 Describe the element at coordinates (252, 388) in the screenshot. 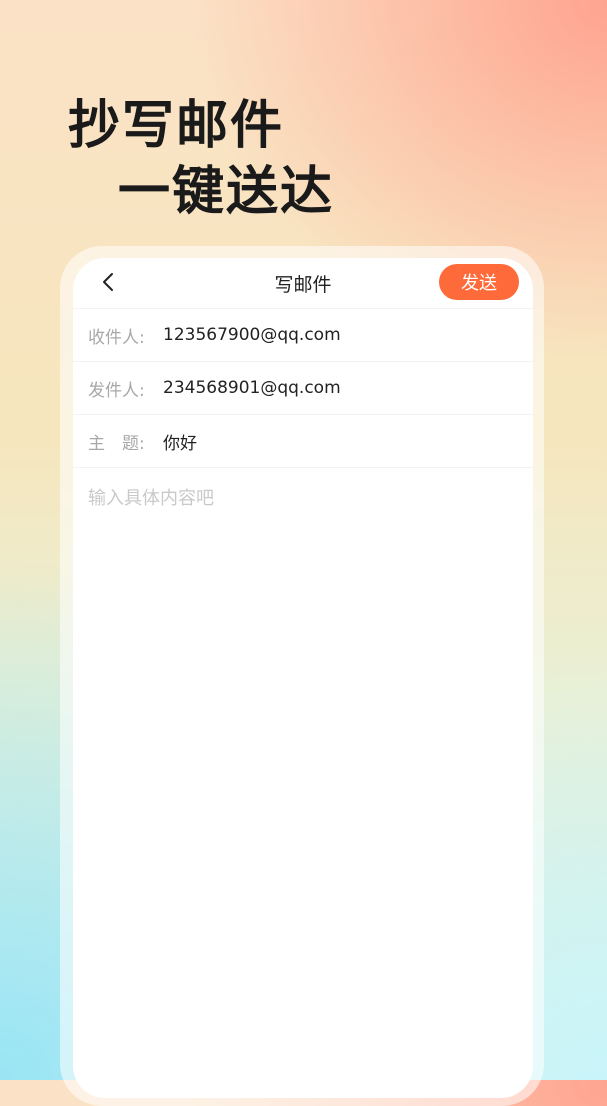

I see `from-value: 234568901@qq.com` at that location.